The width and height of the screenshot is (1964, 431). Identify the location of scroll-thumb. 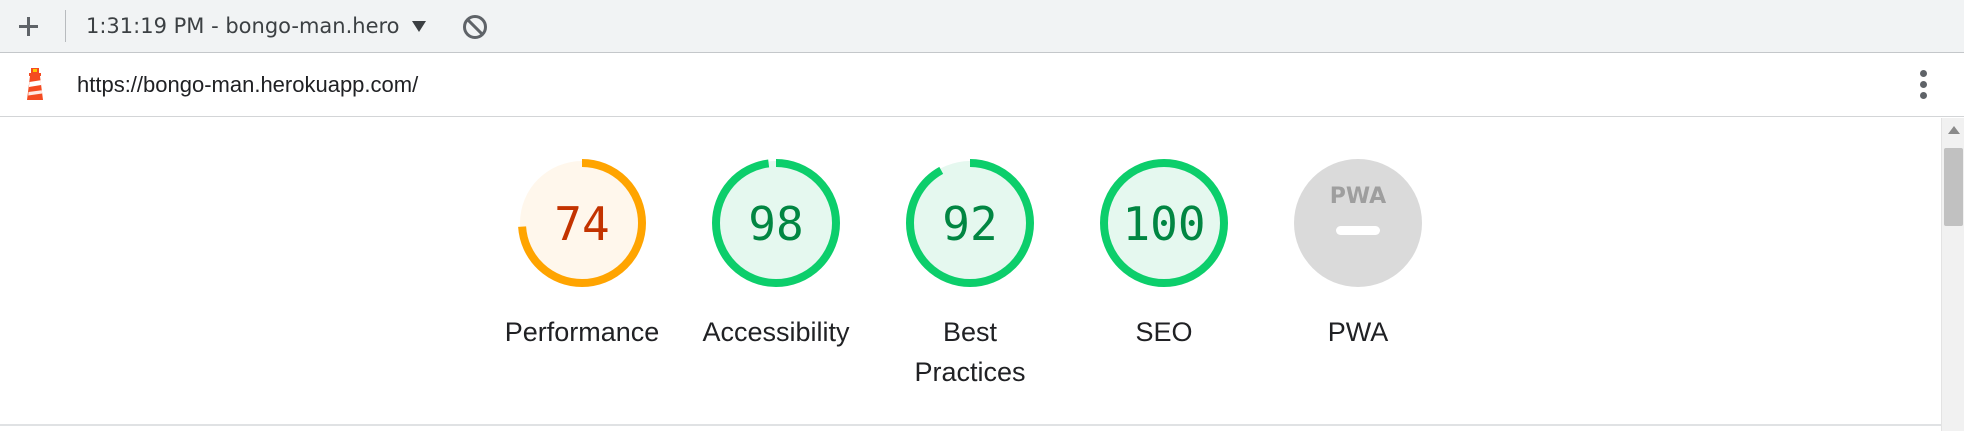
(1953, 187).